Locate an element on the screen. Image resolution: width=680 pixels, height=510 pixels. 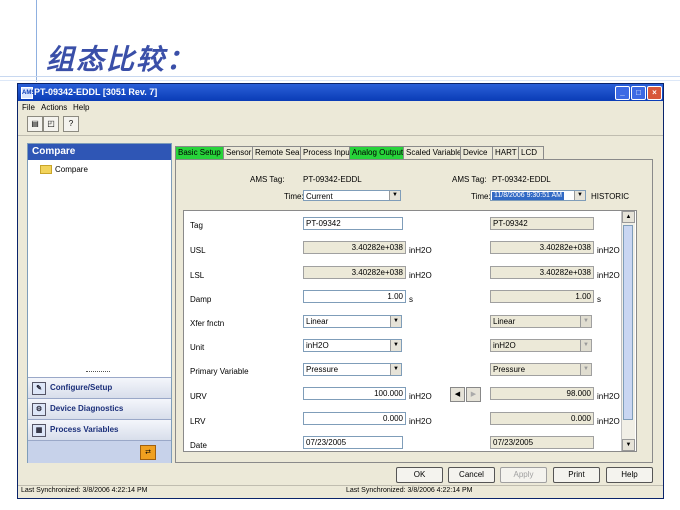
scroll-thumb is located at coordinates (628, 322).